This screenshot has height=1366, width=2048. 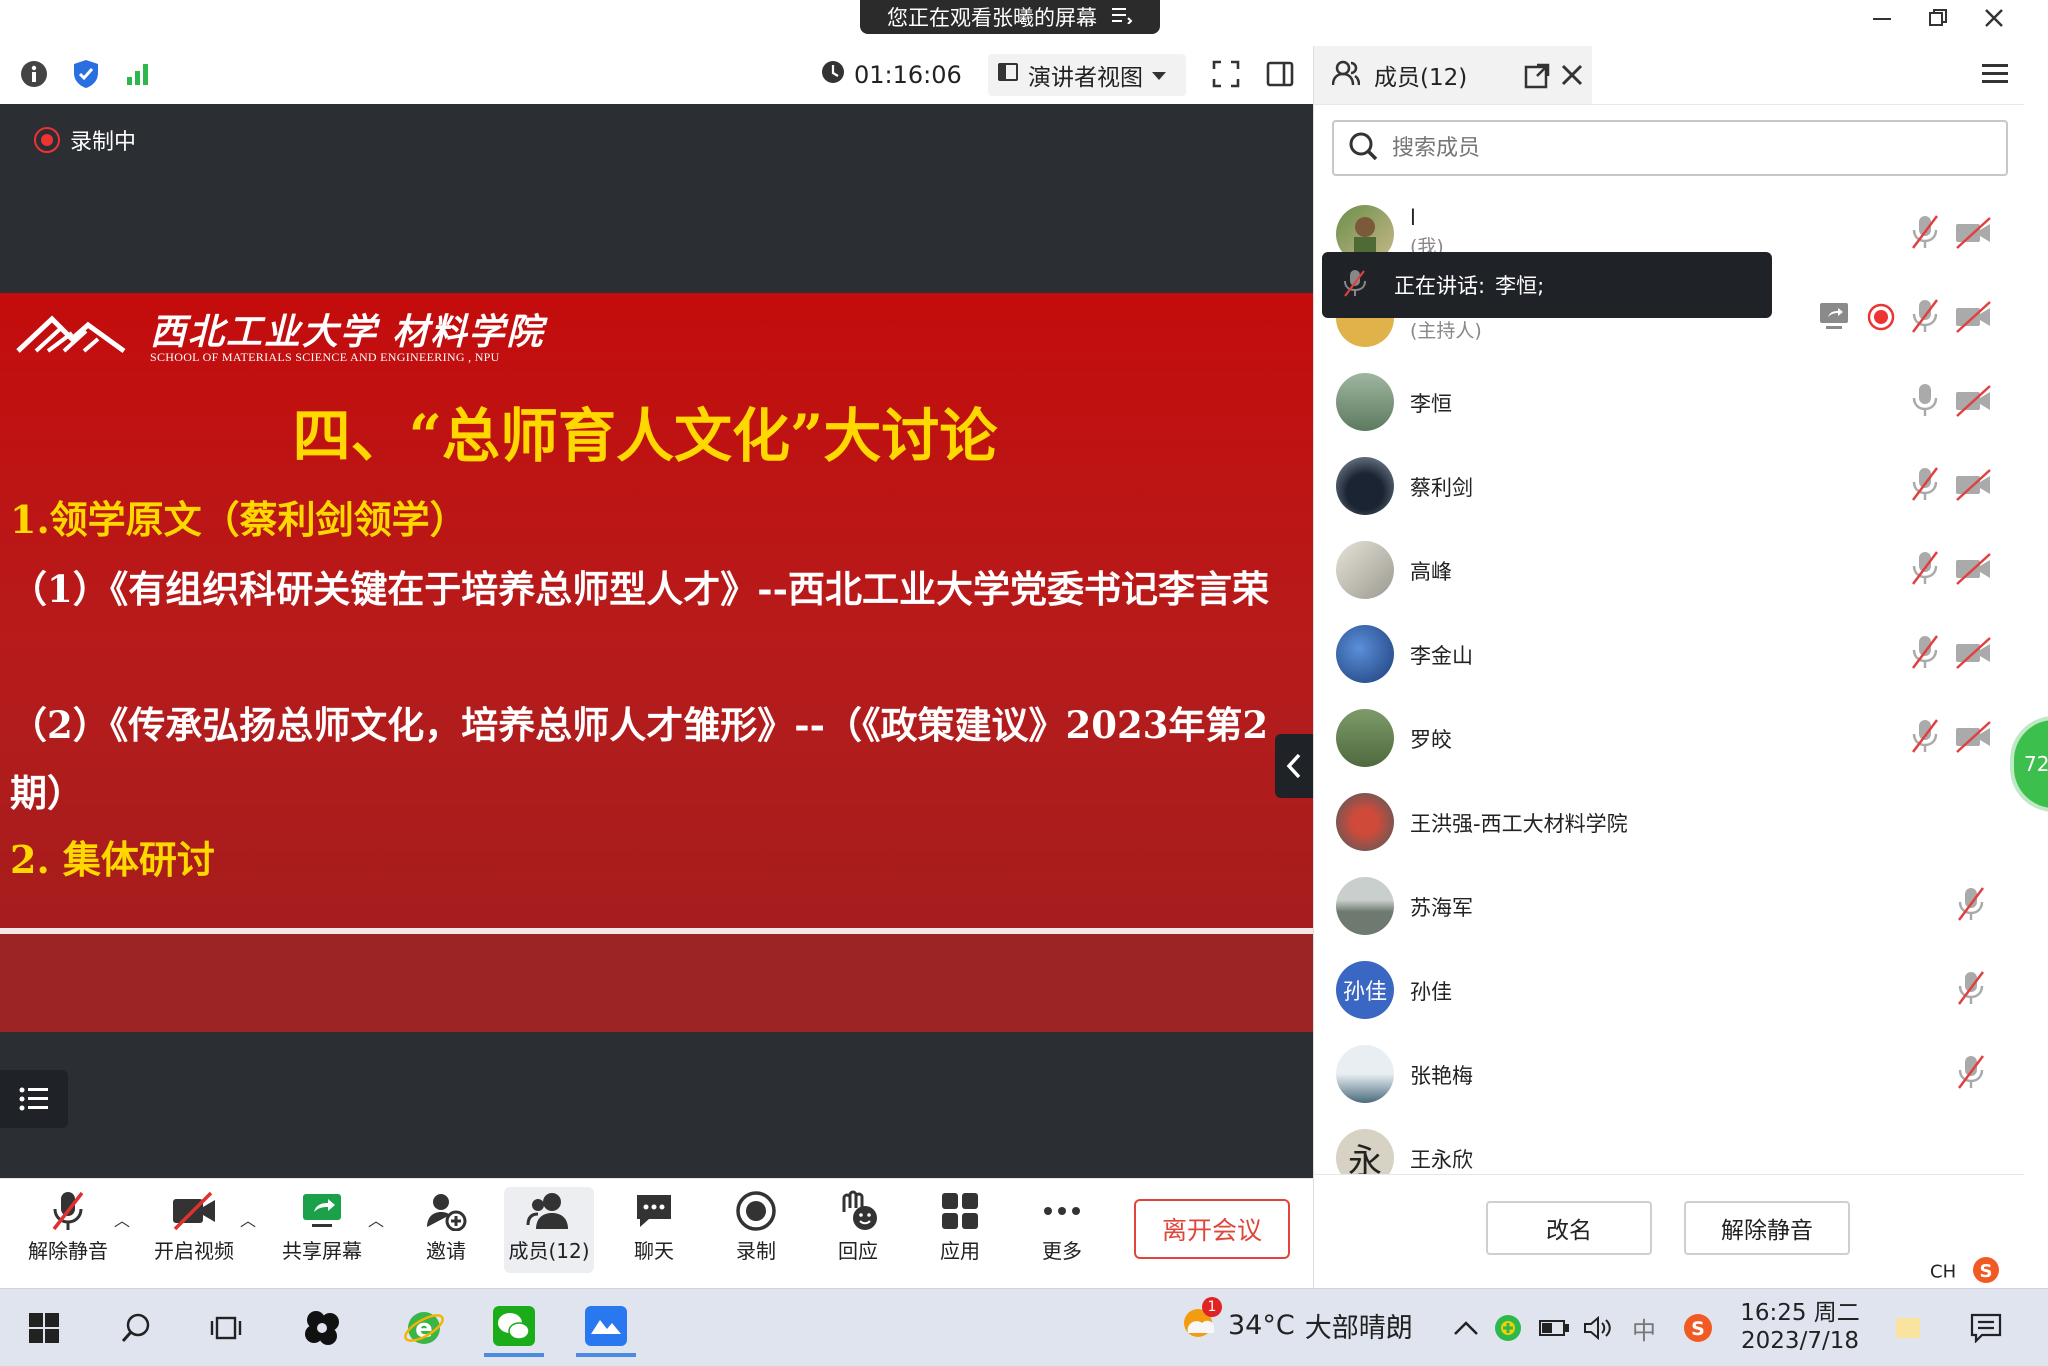 What do you see at coordinates (322, 1328) in the screenshot?
I see `app-pinwheel-icon` at bounding box center [322, 1328].